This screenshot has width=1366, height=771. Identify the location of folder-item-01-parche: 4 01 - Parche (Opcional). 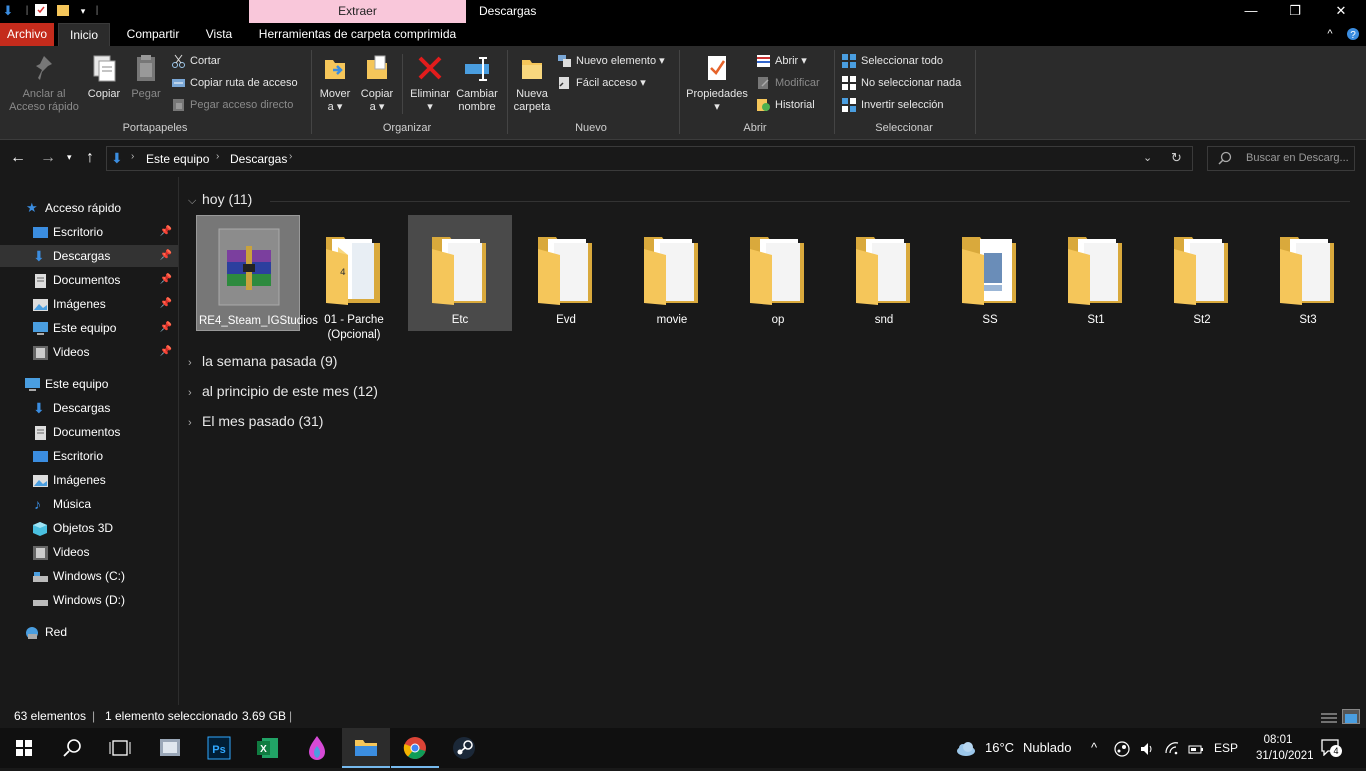
(354, 278).